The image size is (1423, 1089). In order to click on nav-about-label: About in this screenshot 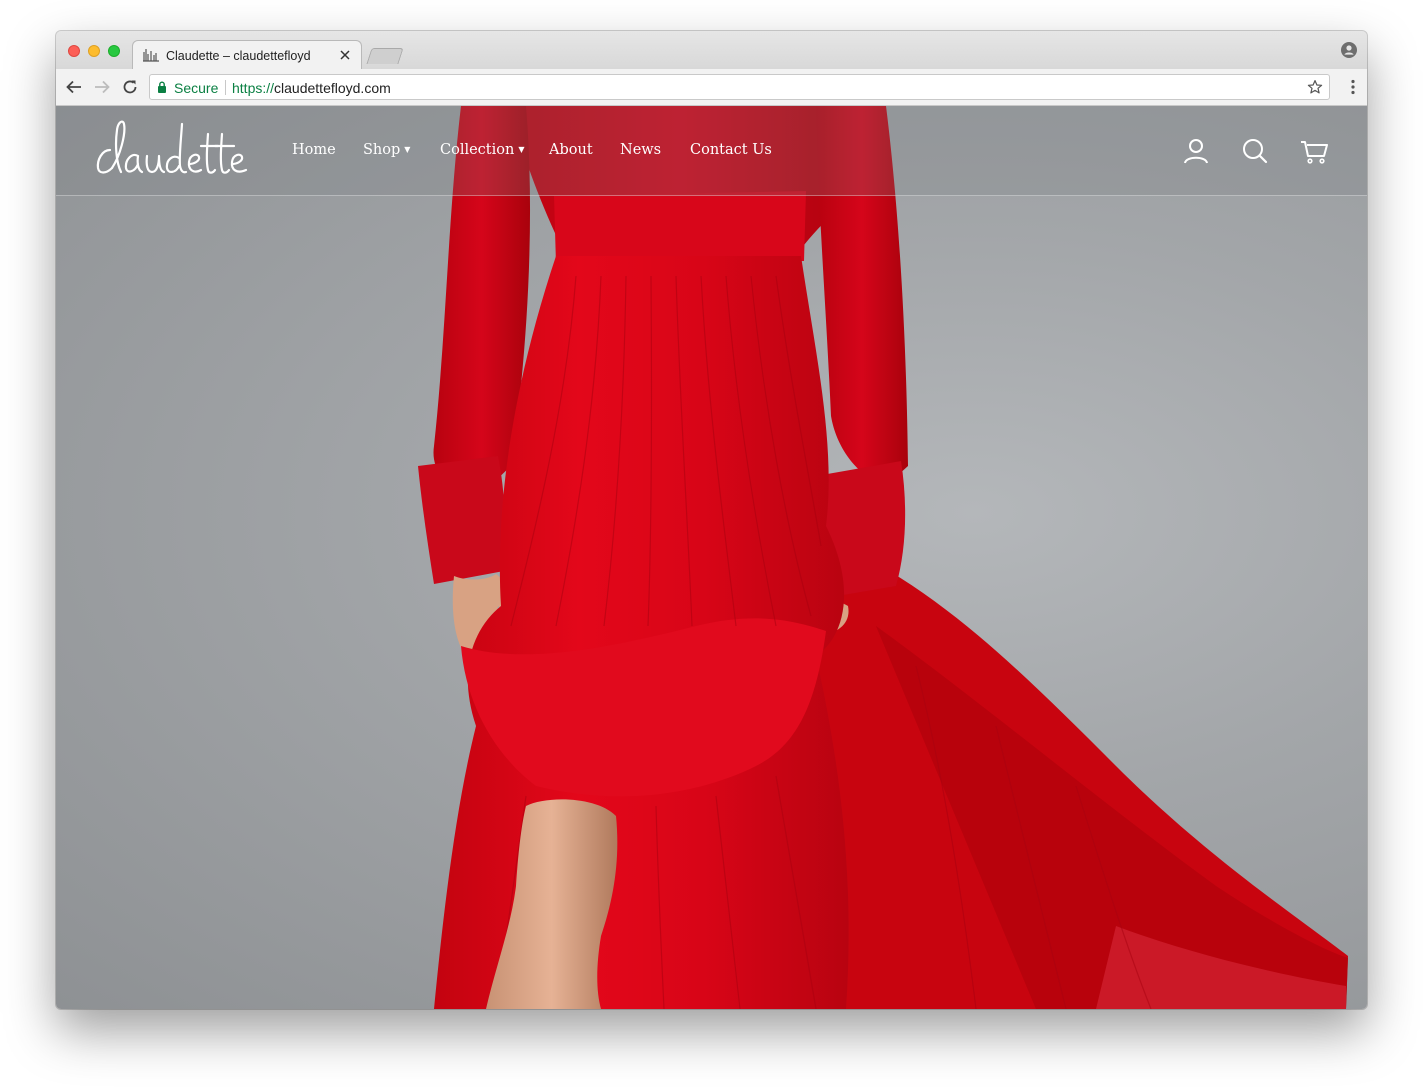, I will do `click(571, 150)`.